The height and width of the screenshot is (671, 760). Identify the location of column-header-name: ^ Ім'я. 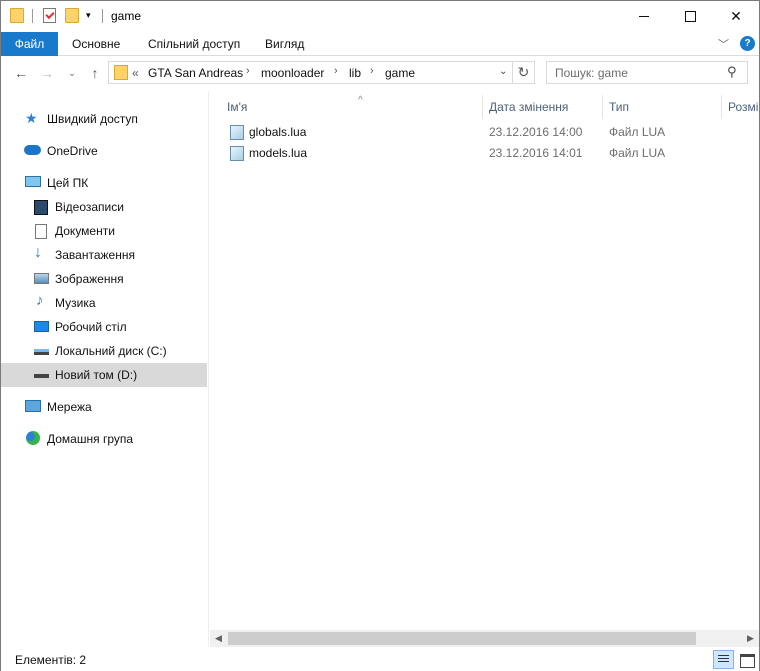
(352, 107).